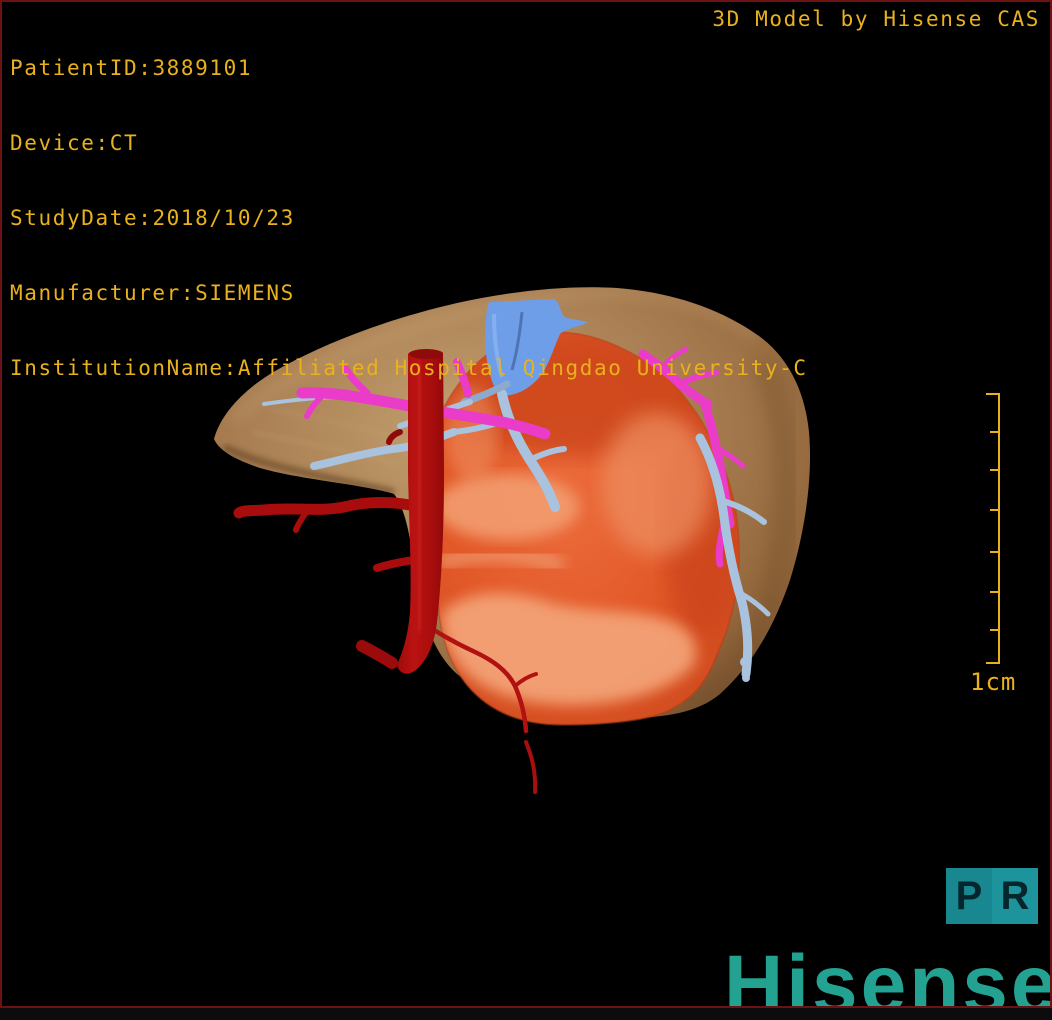  I want to click on patient-id-label: PatientID:, so click(81, 68).